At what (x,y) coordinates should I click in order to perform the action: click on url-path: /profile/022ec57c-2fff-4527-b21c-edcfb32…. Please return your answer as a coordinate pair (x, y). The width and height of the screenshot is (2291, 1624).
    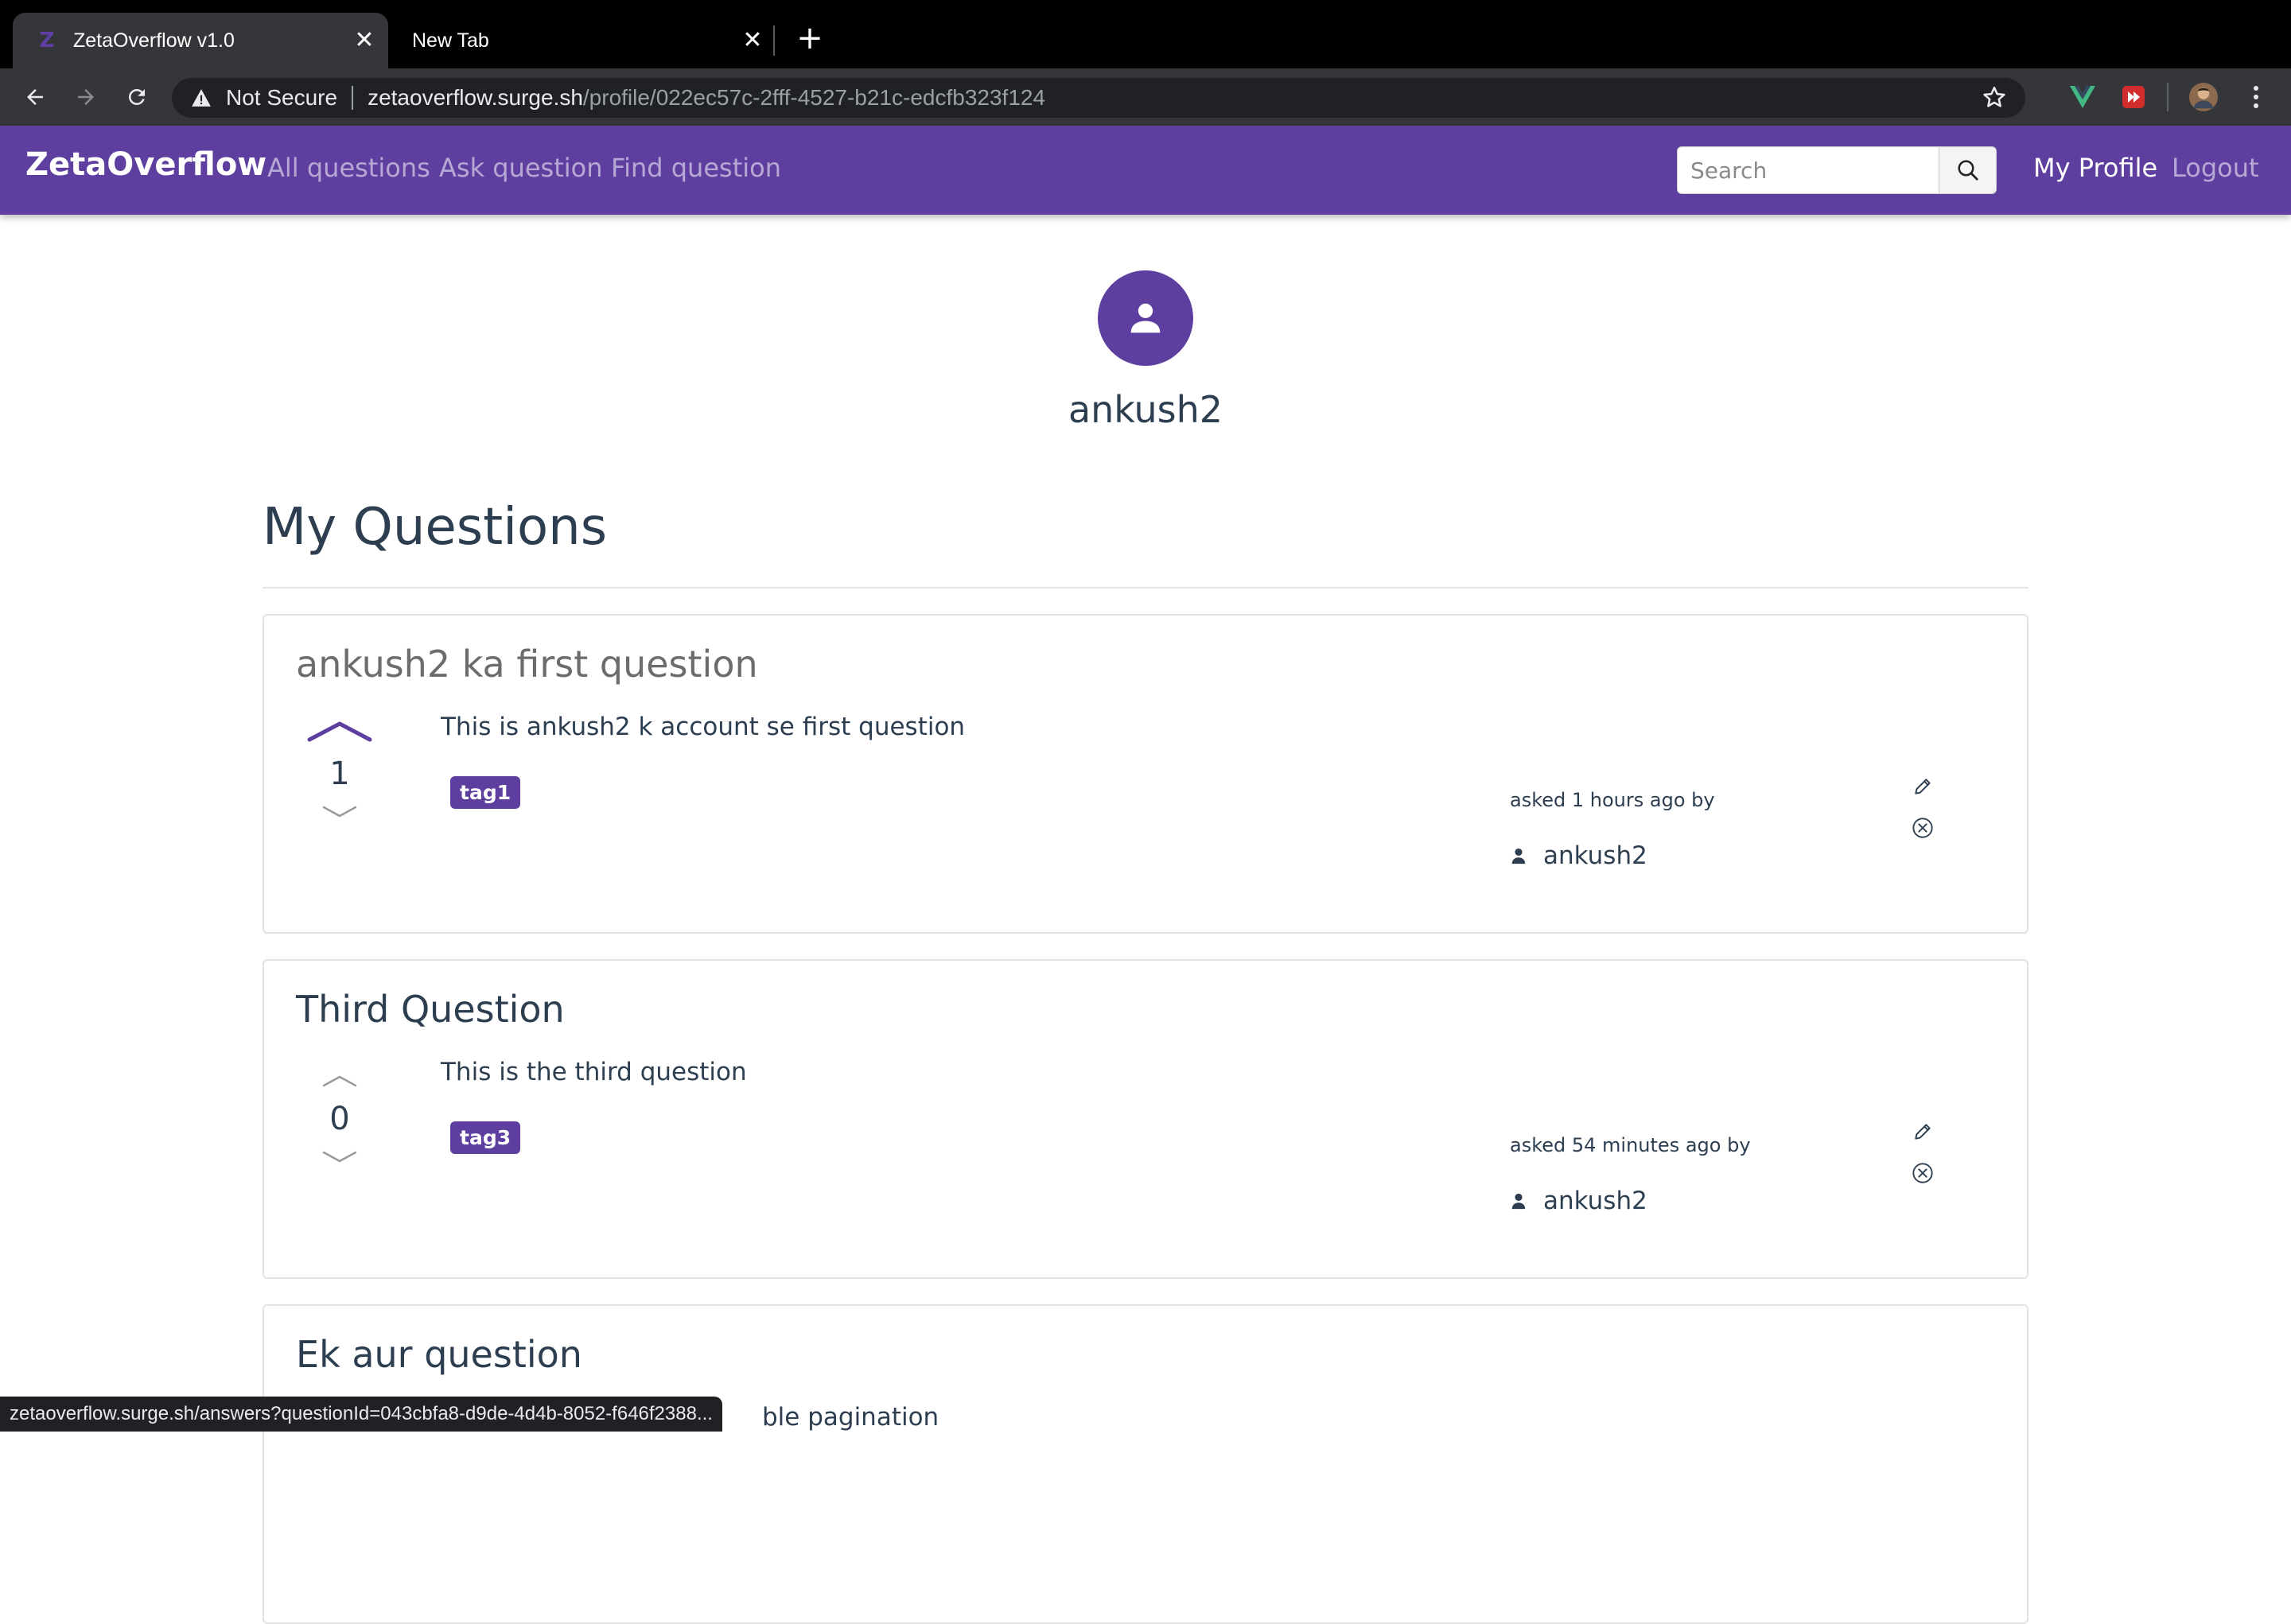
    Looking at the image, I should click on (814, 97).